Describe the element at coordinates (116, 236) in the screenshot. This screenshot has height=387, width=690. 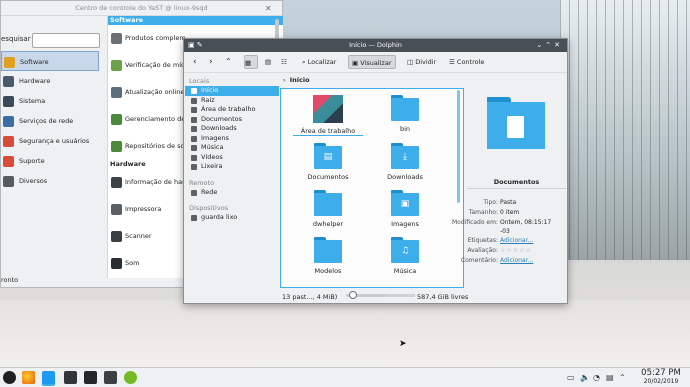
I see `scanner-icon` at that location.